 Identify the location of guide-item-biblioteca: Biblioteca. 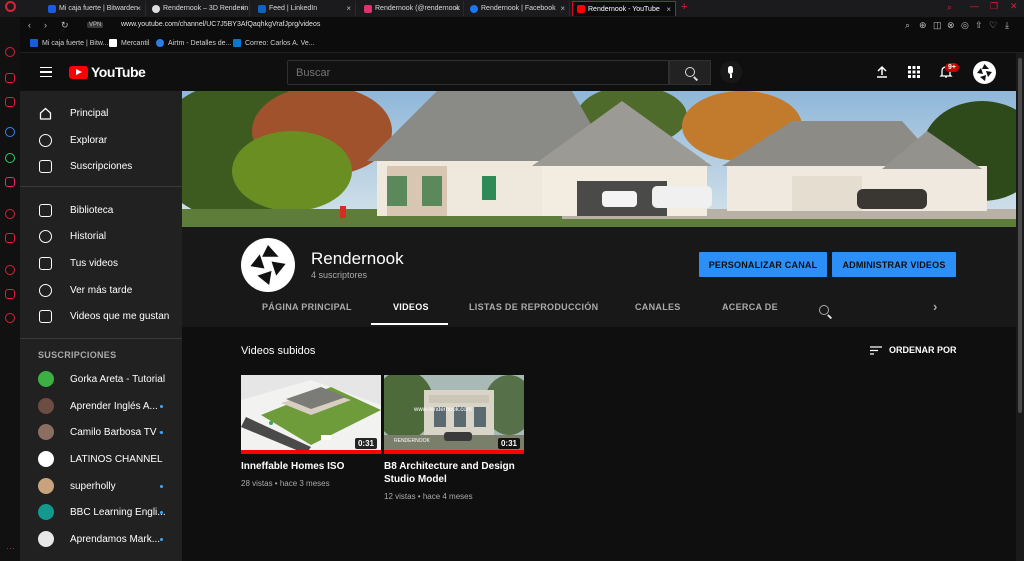
(101, 210).